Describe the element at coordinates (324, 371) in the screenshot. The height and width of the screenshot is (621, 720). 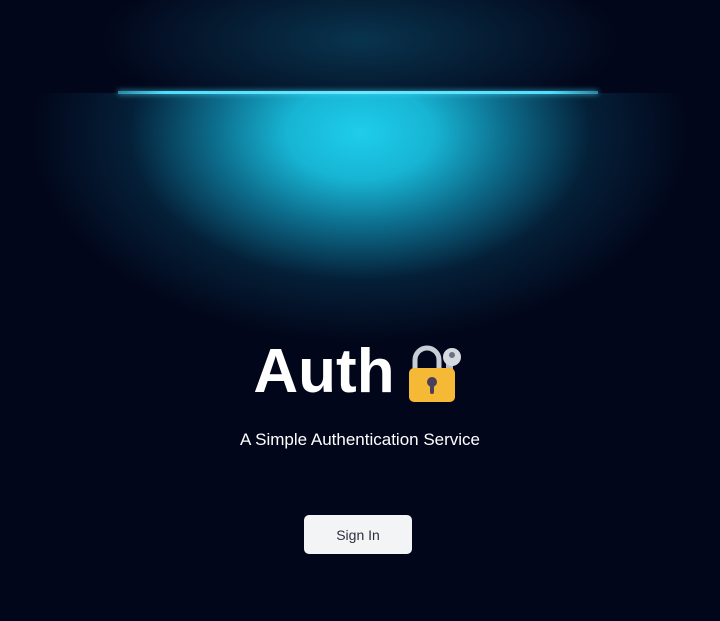
I see `page-title: Auth` at that location.